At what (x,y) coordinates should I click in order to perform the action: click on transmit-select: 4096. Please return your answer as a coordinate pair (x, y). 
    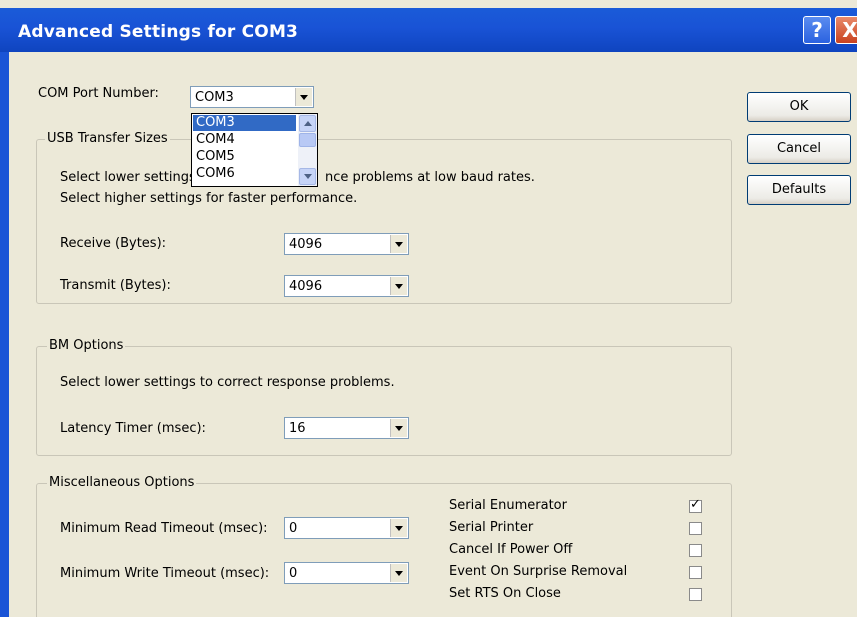
    Looking at the image, I should click on (346, 286).